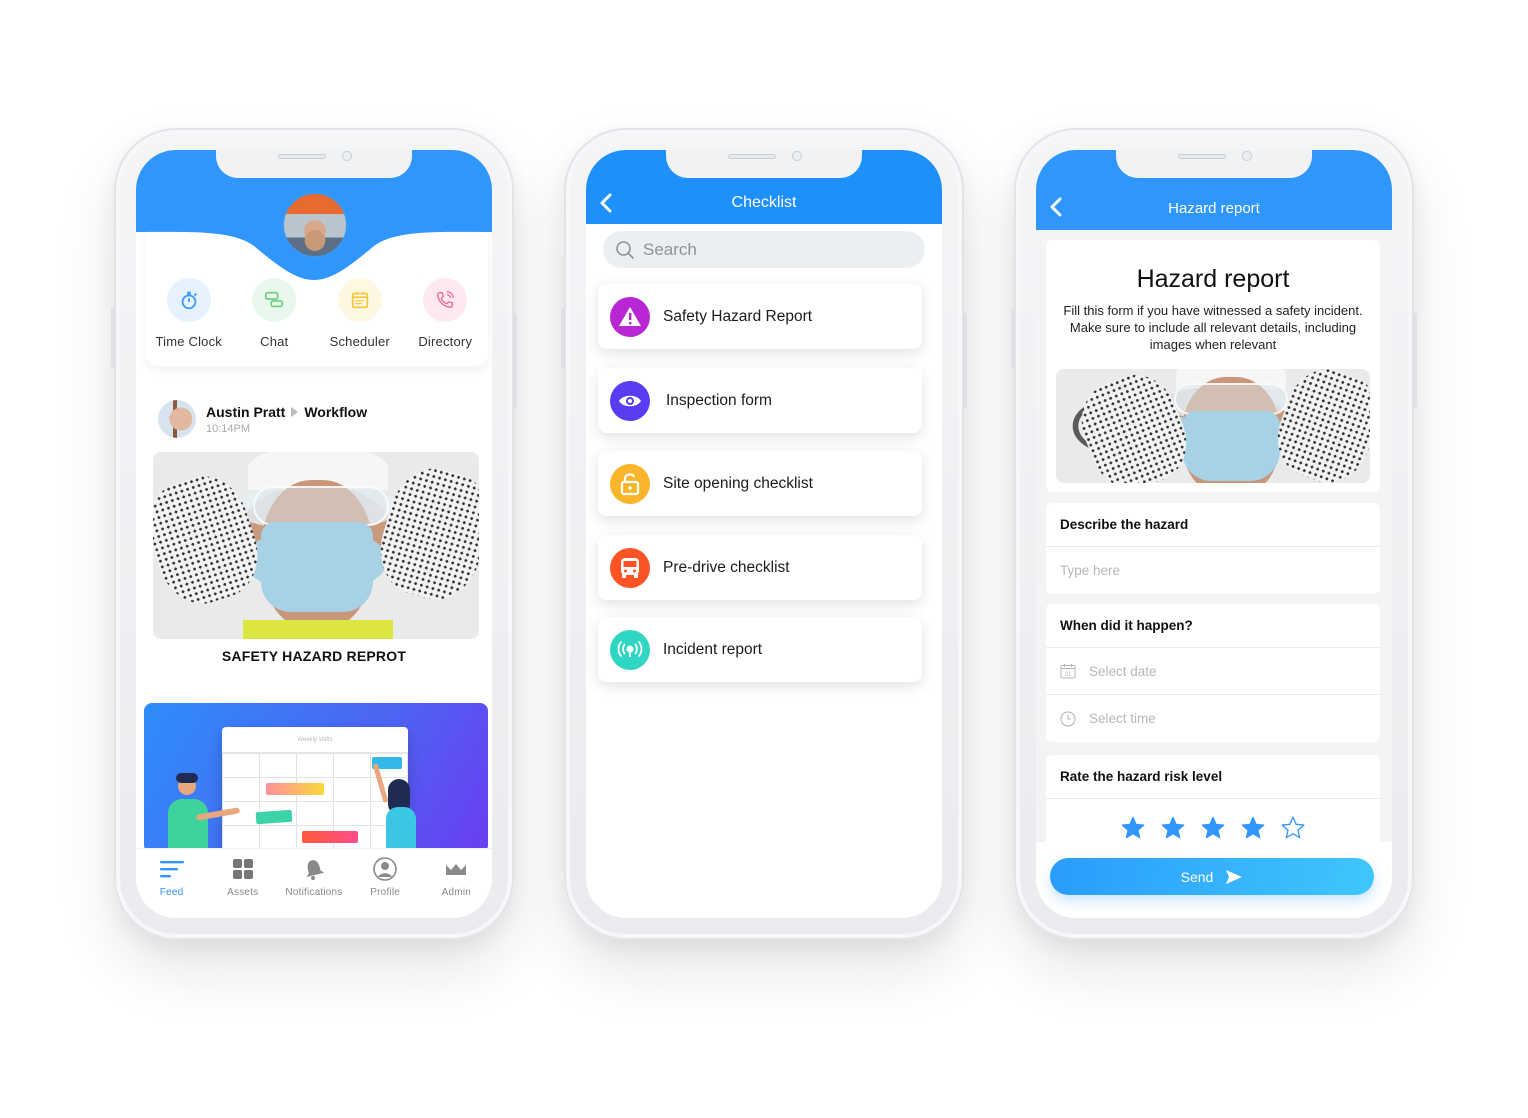  What do you see at coordinates (274, 299) in the screenshot?
I see `chat-bubbles-icon` at bounding box center [274, 299].